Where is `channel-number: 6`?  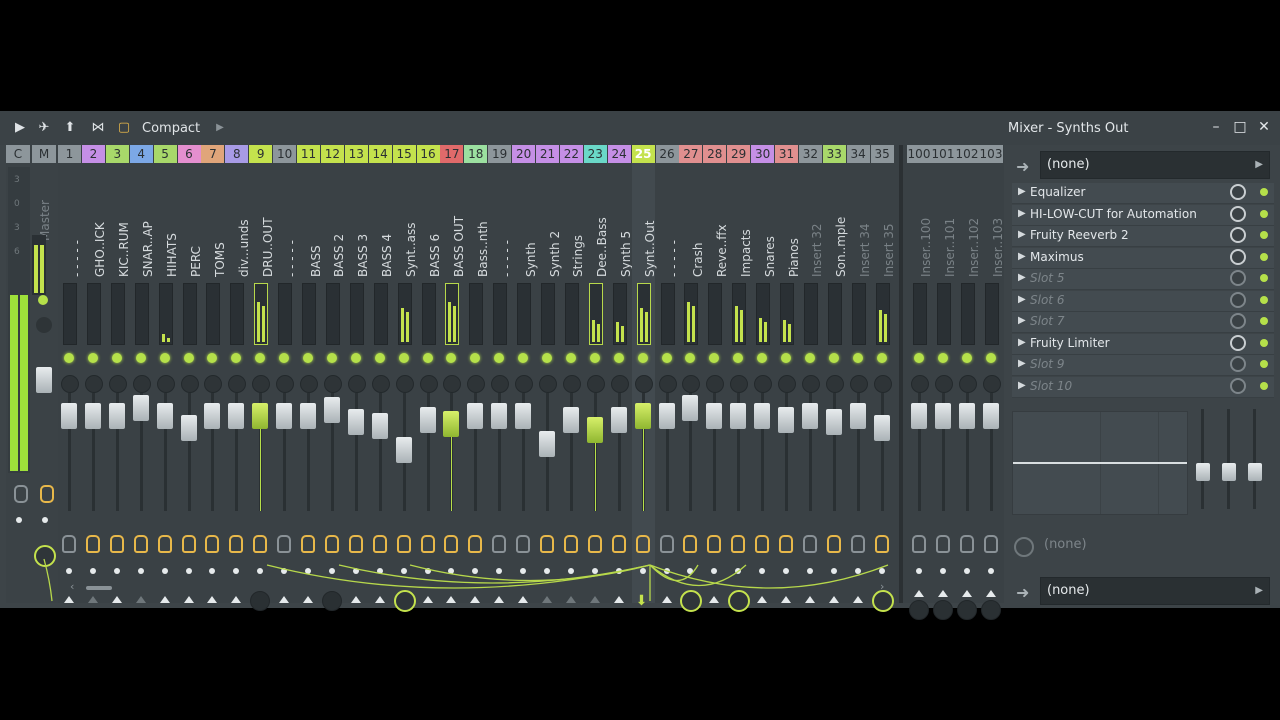 channel-number: 6 is located at coordinates (189, 154).